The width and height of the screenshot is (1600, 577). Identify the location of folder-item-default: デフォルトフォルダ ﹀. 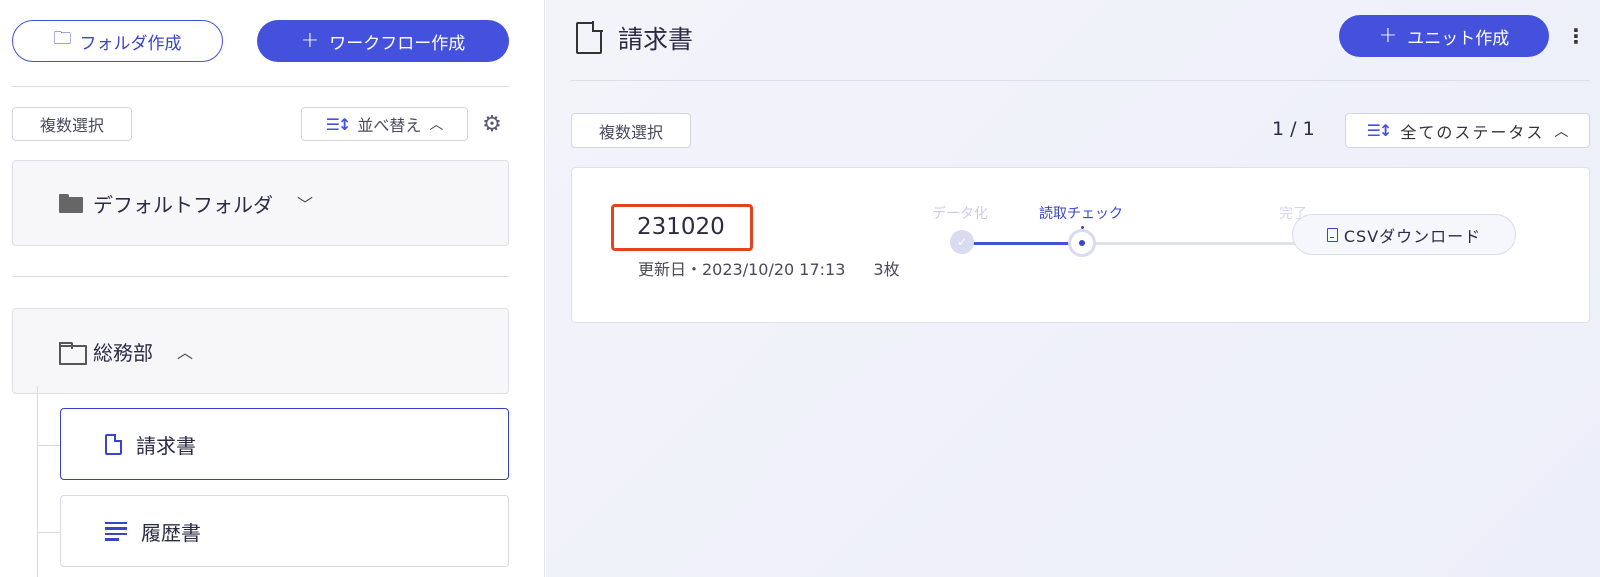
(260, 203).